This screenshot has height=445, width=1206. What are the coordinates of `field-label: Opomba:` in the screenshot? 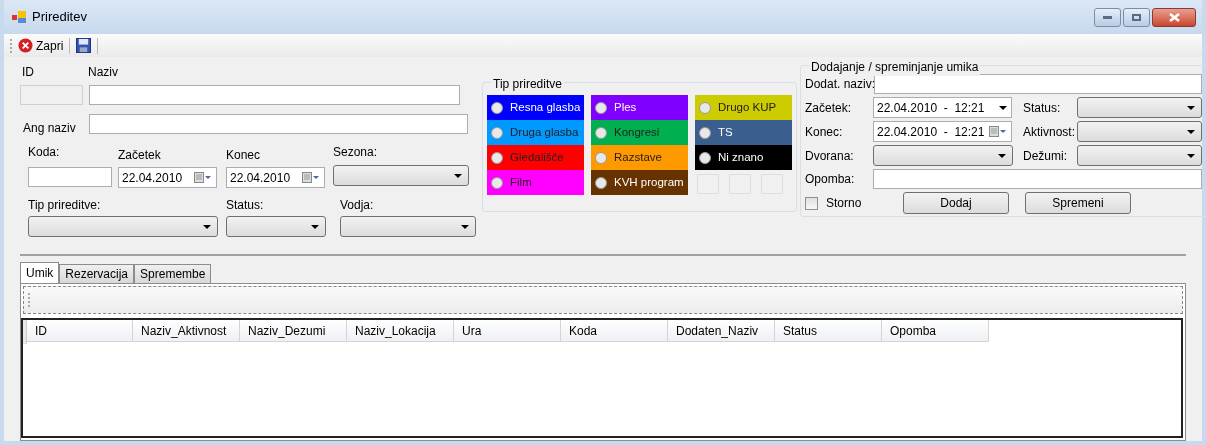 It's located at (830, 180).